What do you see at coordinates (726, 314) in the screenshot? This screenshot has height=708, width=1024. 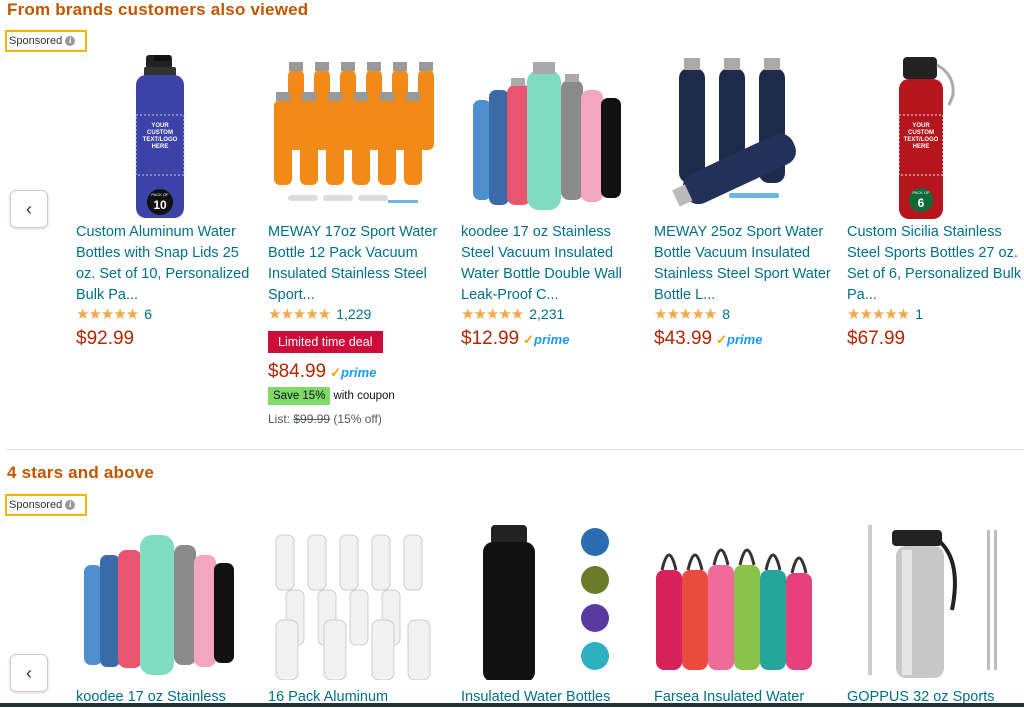 I see `rating-count: 8` at bounding box center [726, 314].